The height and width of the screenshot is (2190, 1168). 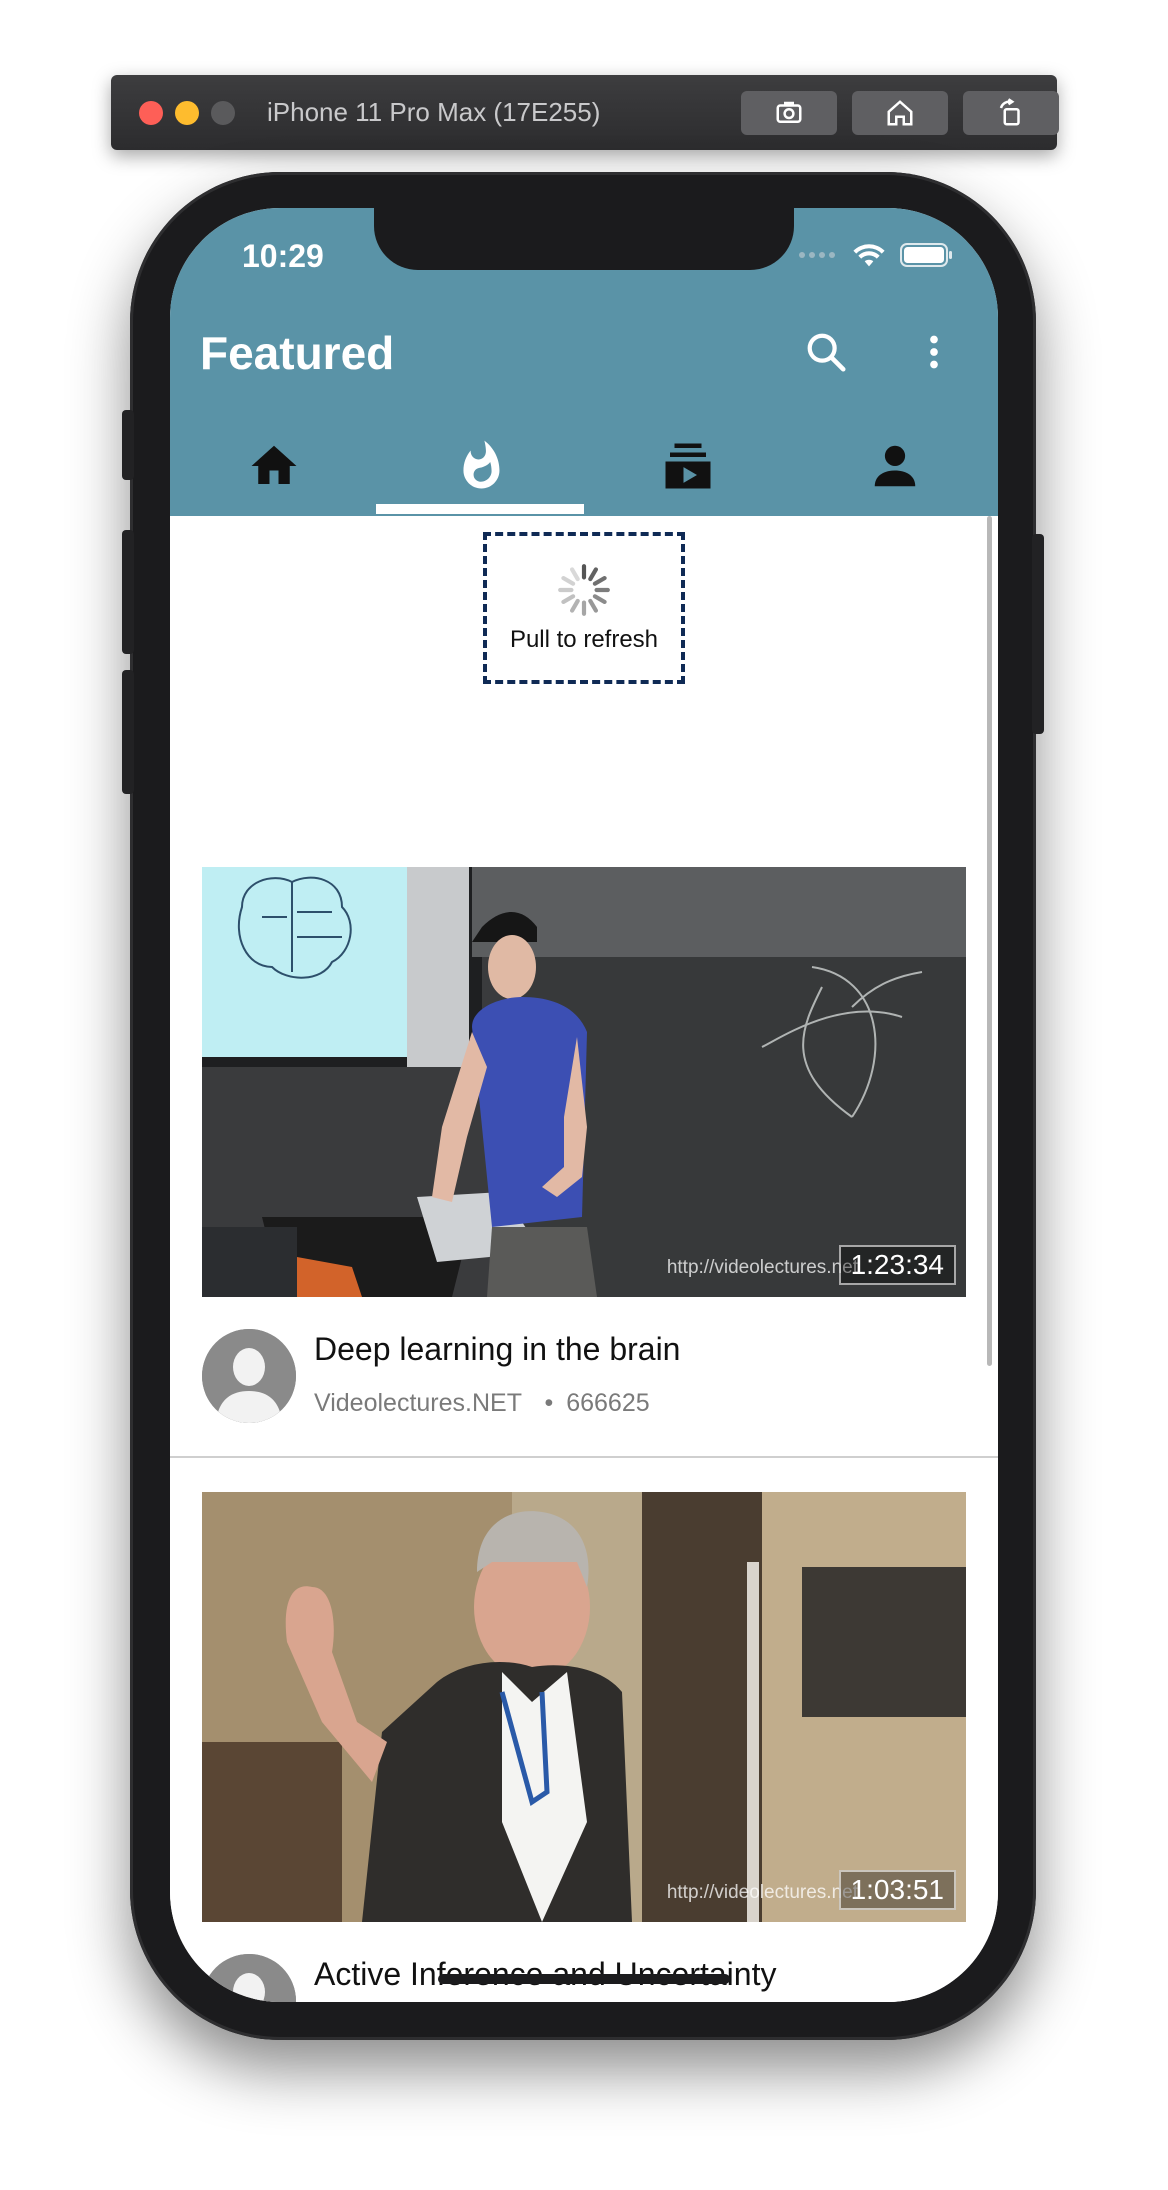 I want to click on scrollbar, so click(x=989, y=941).